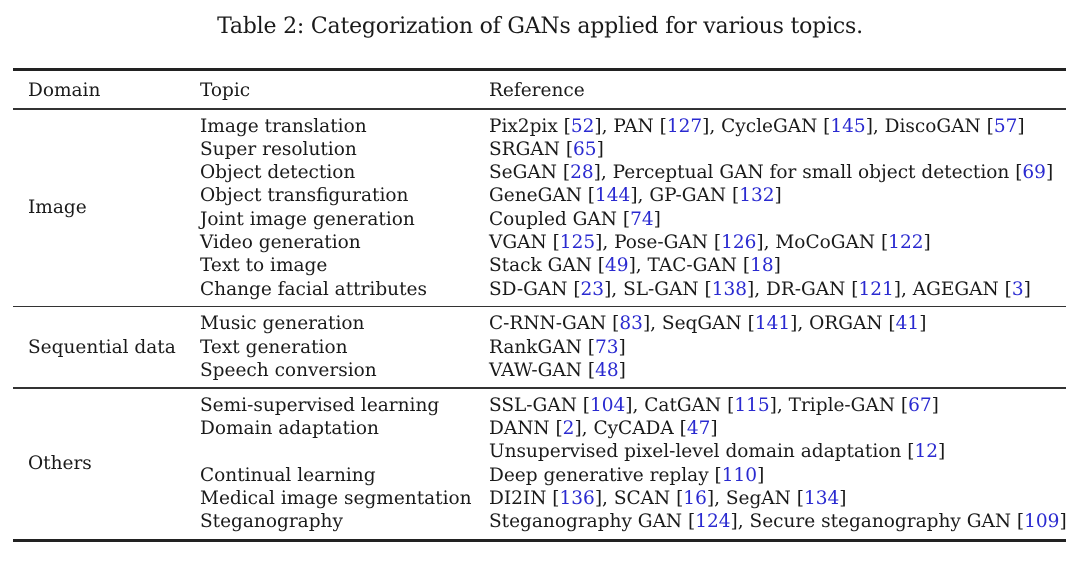  I want to click on citation-link: 126, so click(738, 242).